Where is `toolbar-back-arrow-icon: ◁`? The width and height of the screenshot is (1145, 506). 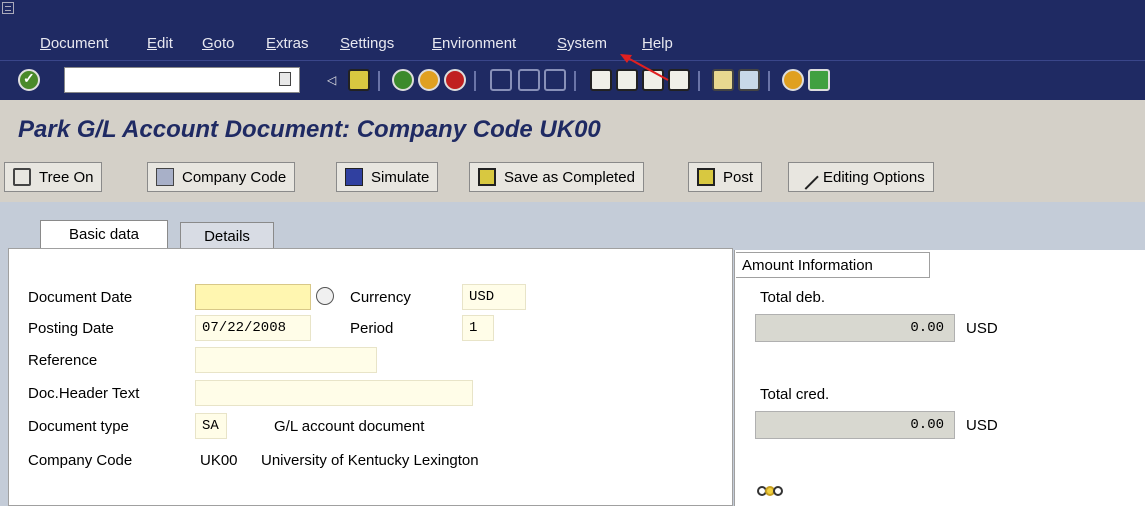 toolbar-back-arrow-icon: ◁ is located at coordinates (333, 80).